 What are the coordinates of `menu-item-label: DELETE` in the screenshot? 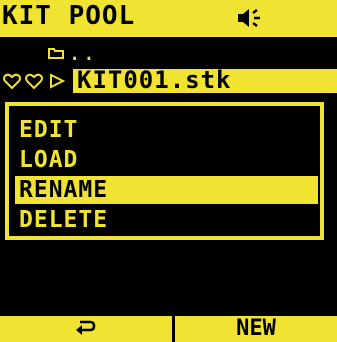 It's located at (64, 220).